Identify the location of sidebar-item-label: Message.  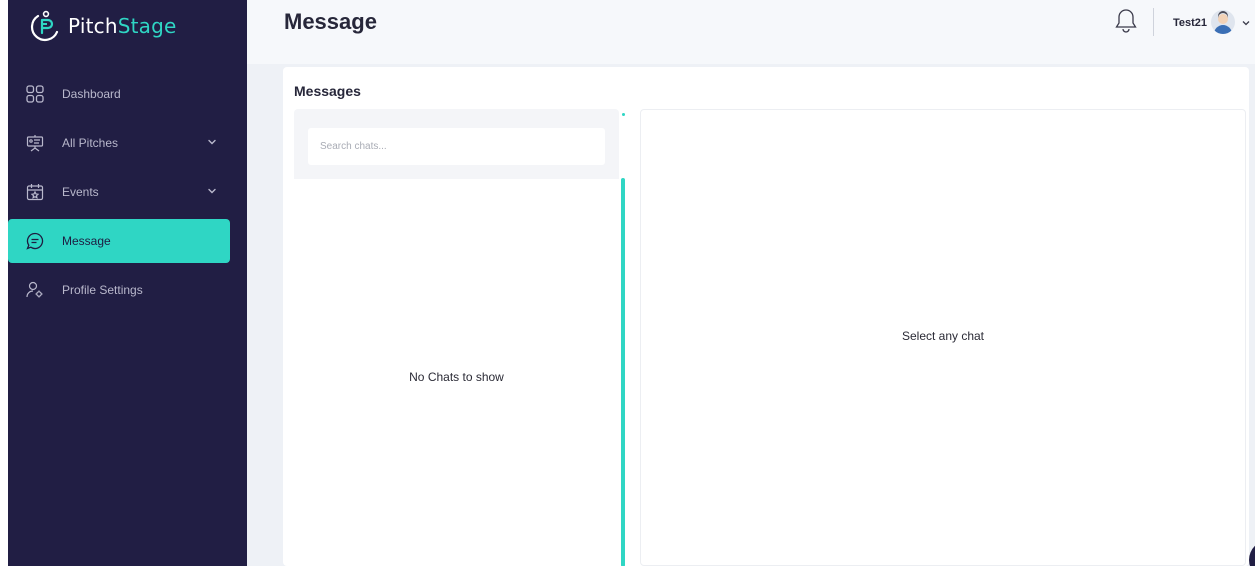
(86, 241).